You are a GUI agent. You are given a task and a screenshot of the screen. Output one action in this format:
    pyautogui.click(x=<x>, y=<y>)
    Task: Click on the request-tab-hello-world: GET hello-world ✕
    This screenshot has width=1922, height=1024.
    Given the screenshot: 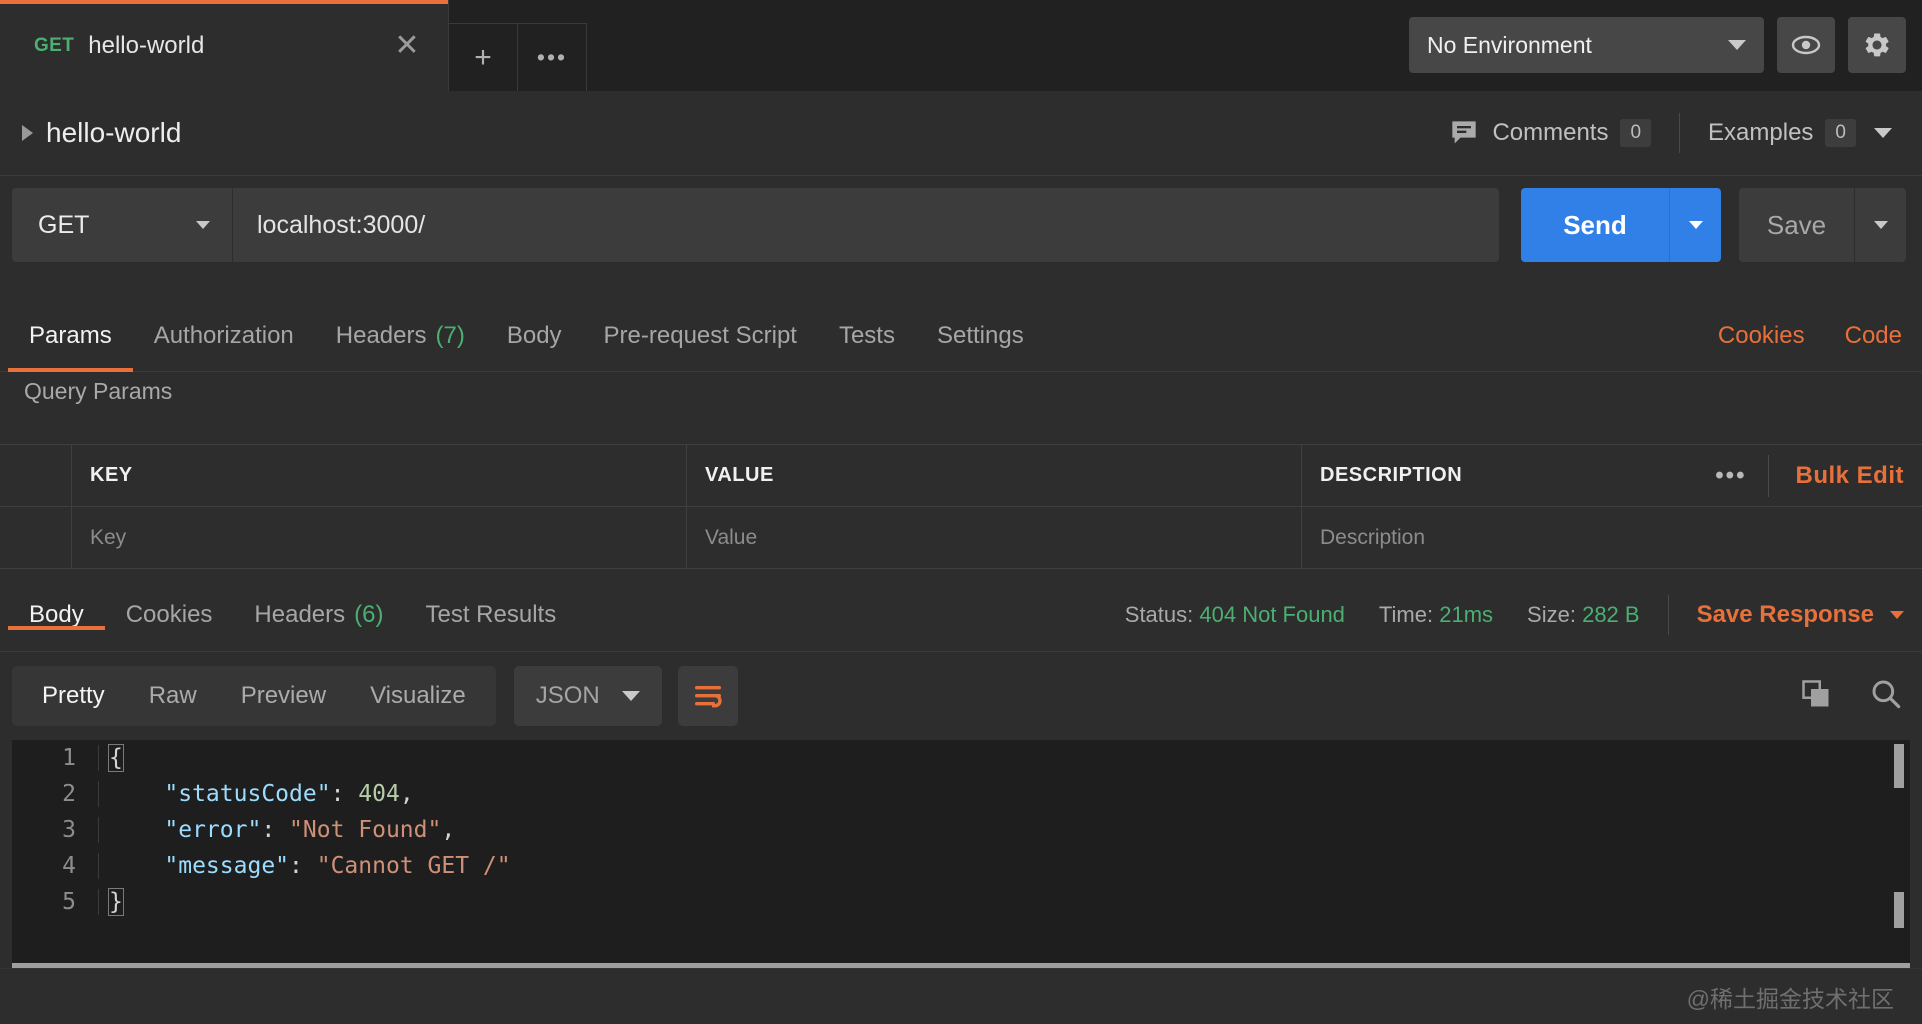 What is the action you would take?
    pyautogui.click(x=224, y=45)
    